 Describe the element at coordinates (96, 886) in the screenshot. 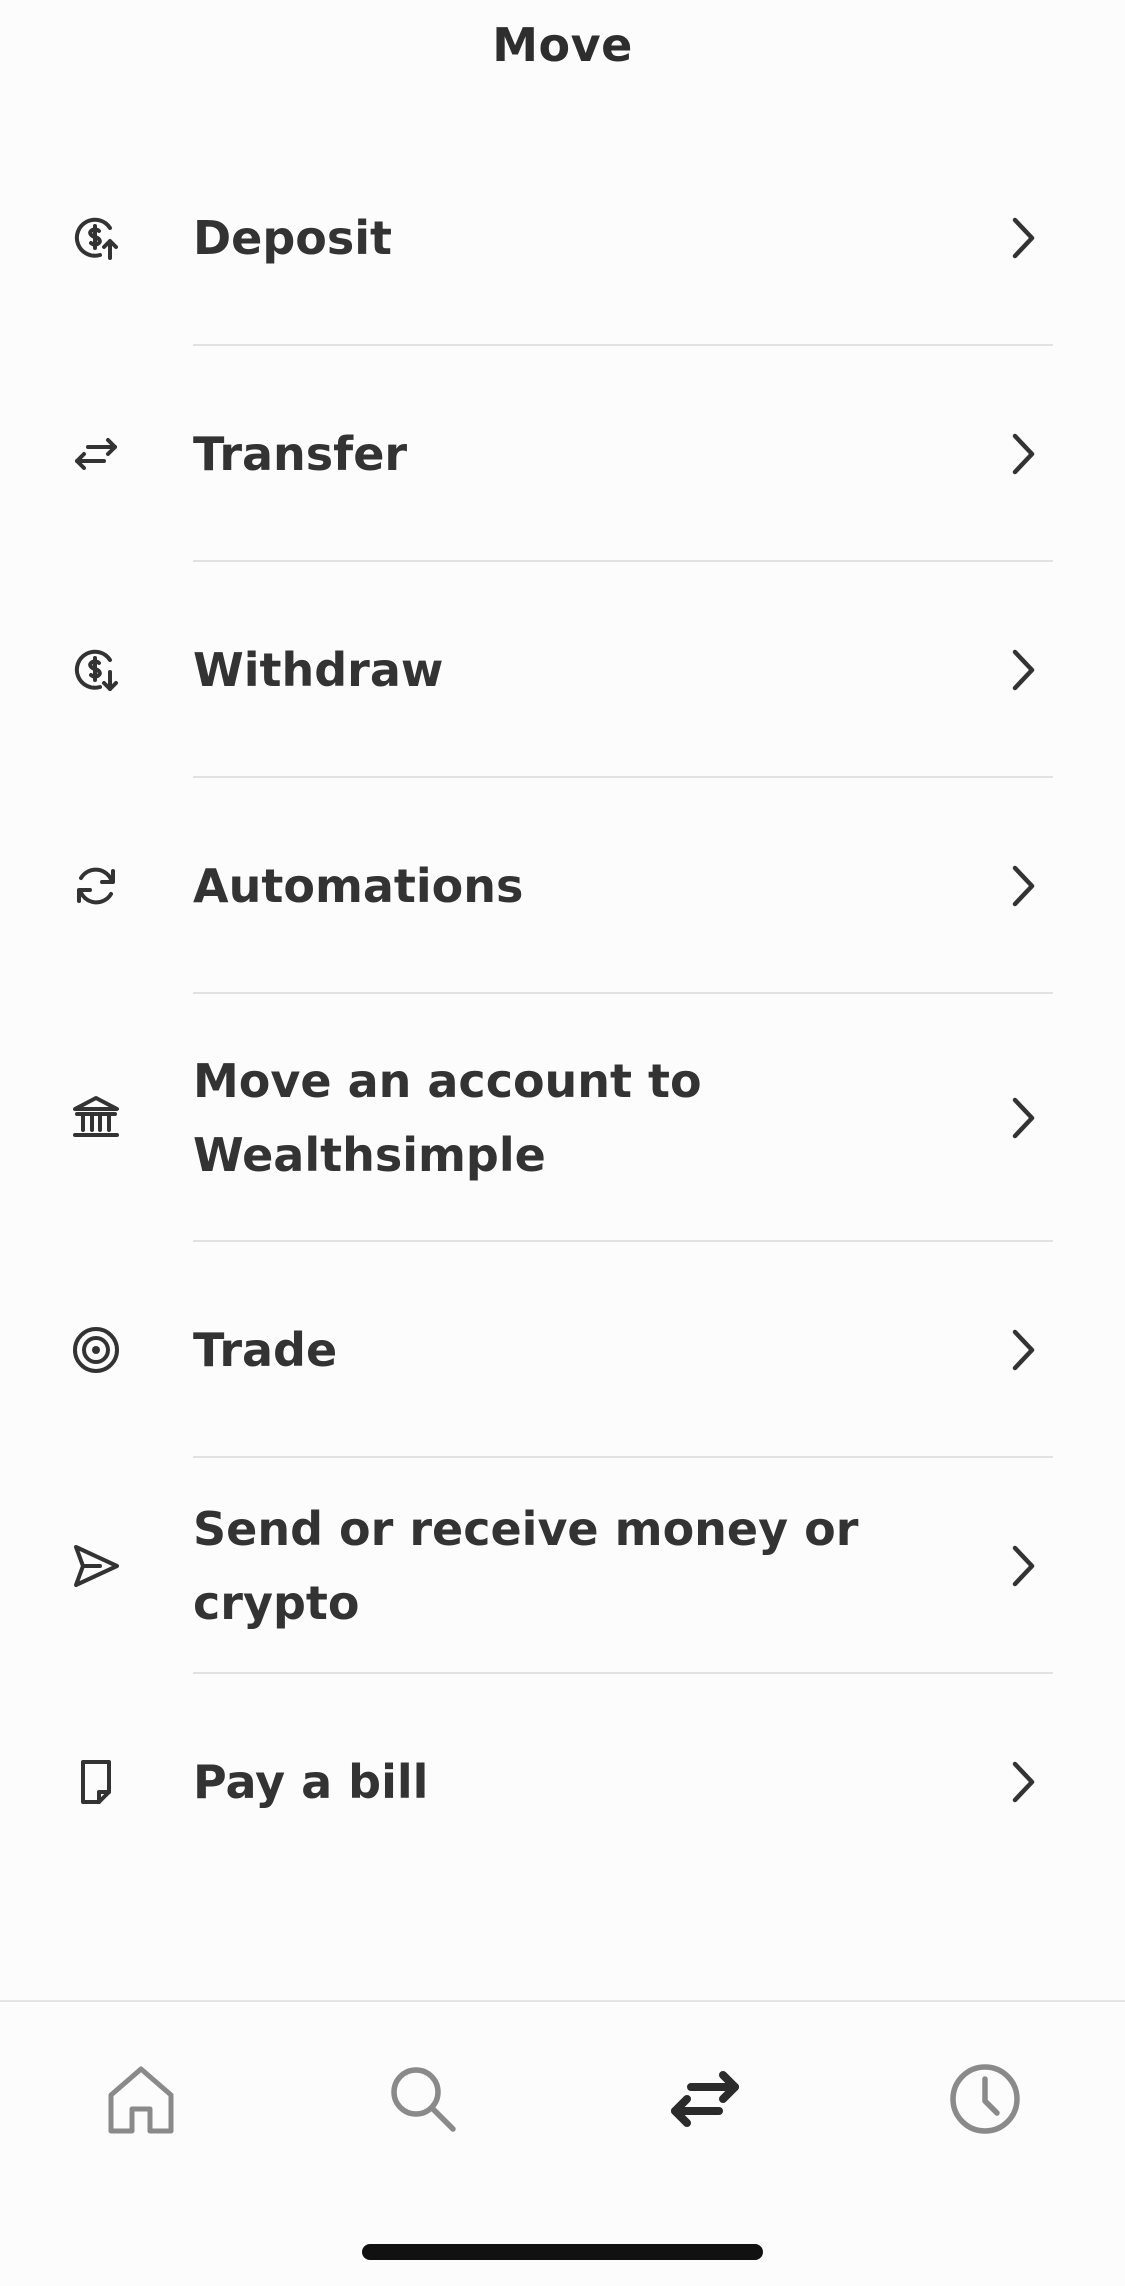

I see `refresh-icon` at that location.